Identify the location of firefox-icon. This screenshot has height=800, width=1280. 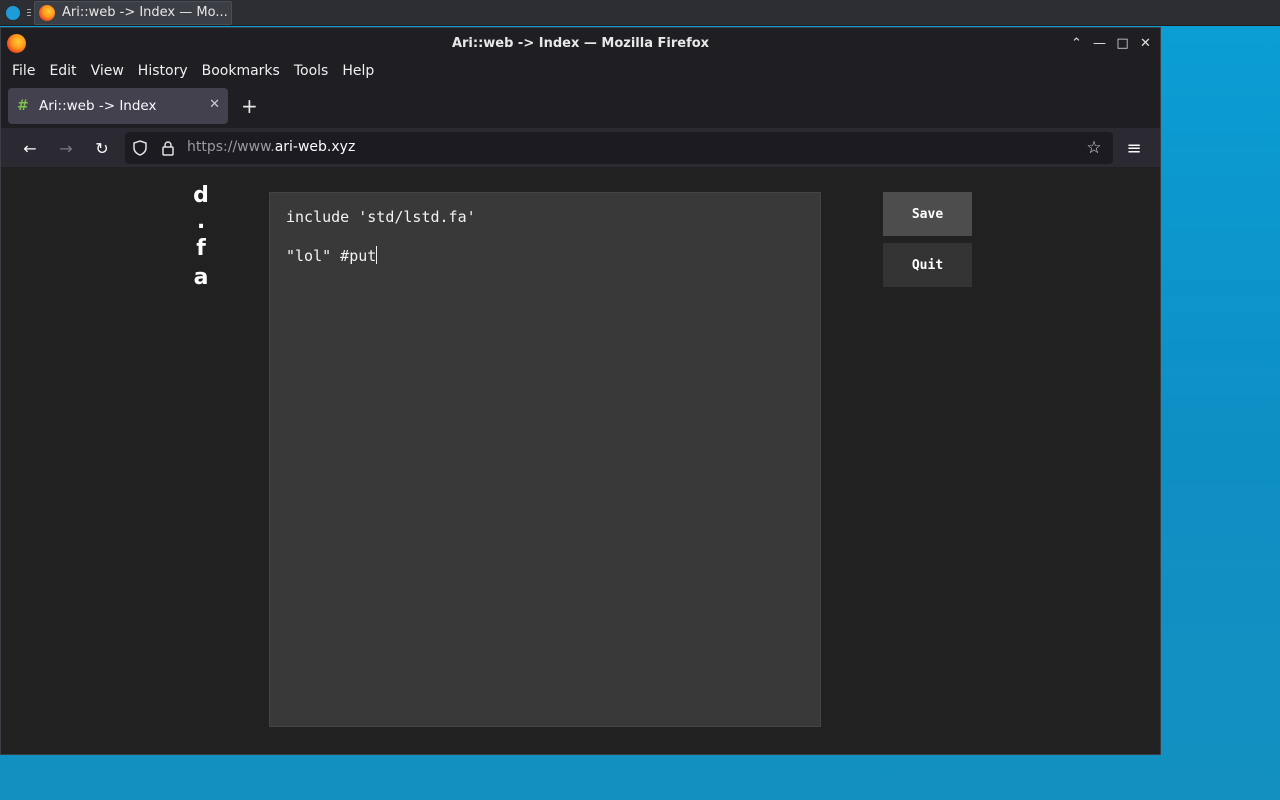
(47, 12).